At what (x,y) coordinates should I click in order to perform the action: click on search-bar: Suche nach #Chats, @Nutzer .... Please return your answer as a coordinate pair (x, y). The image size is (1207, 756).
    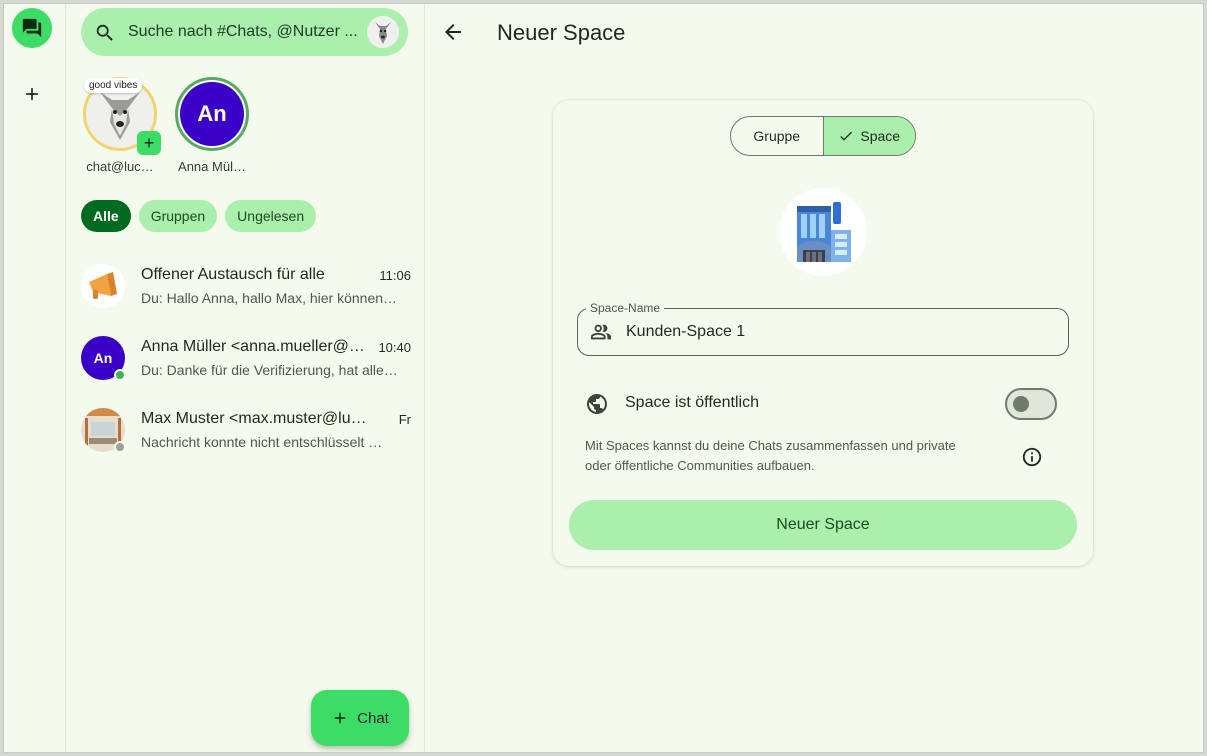
    Looking at the image, I should click on (244, 32).